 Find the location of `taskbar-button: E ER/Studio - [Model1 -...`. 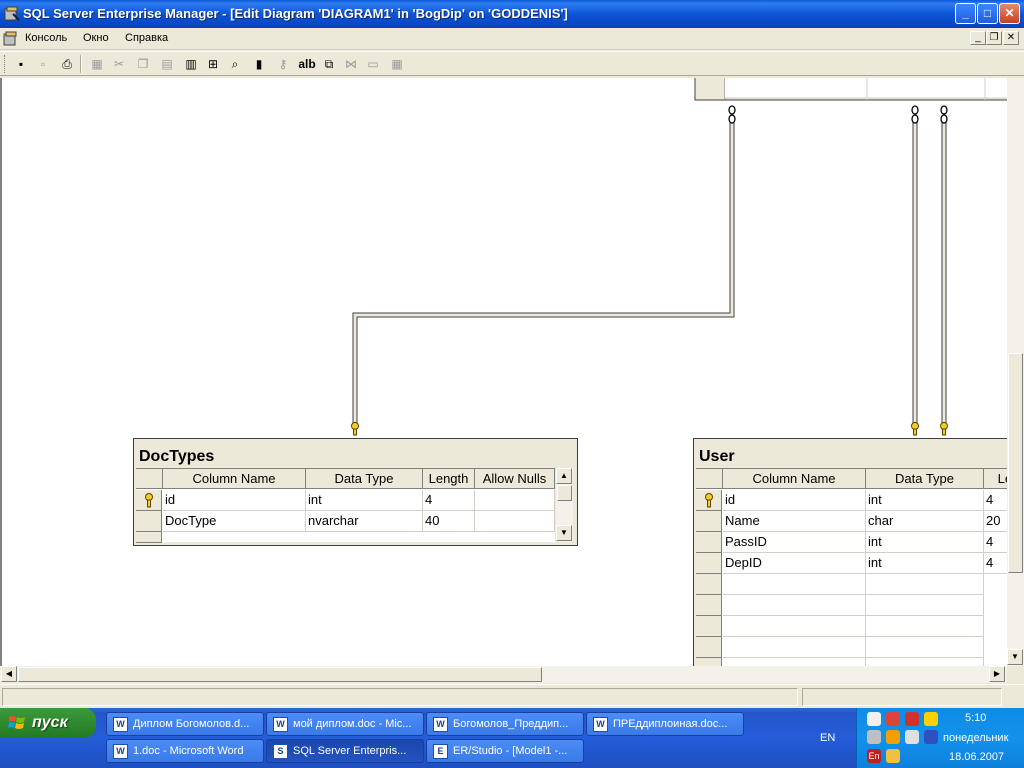

taskbar-button: E ER/Studio - [Model1 -... is located at coordinates (505, 751).